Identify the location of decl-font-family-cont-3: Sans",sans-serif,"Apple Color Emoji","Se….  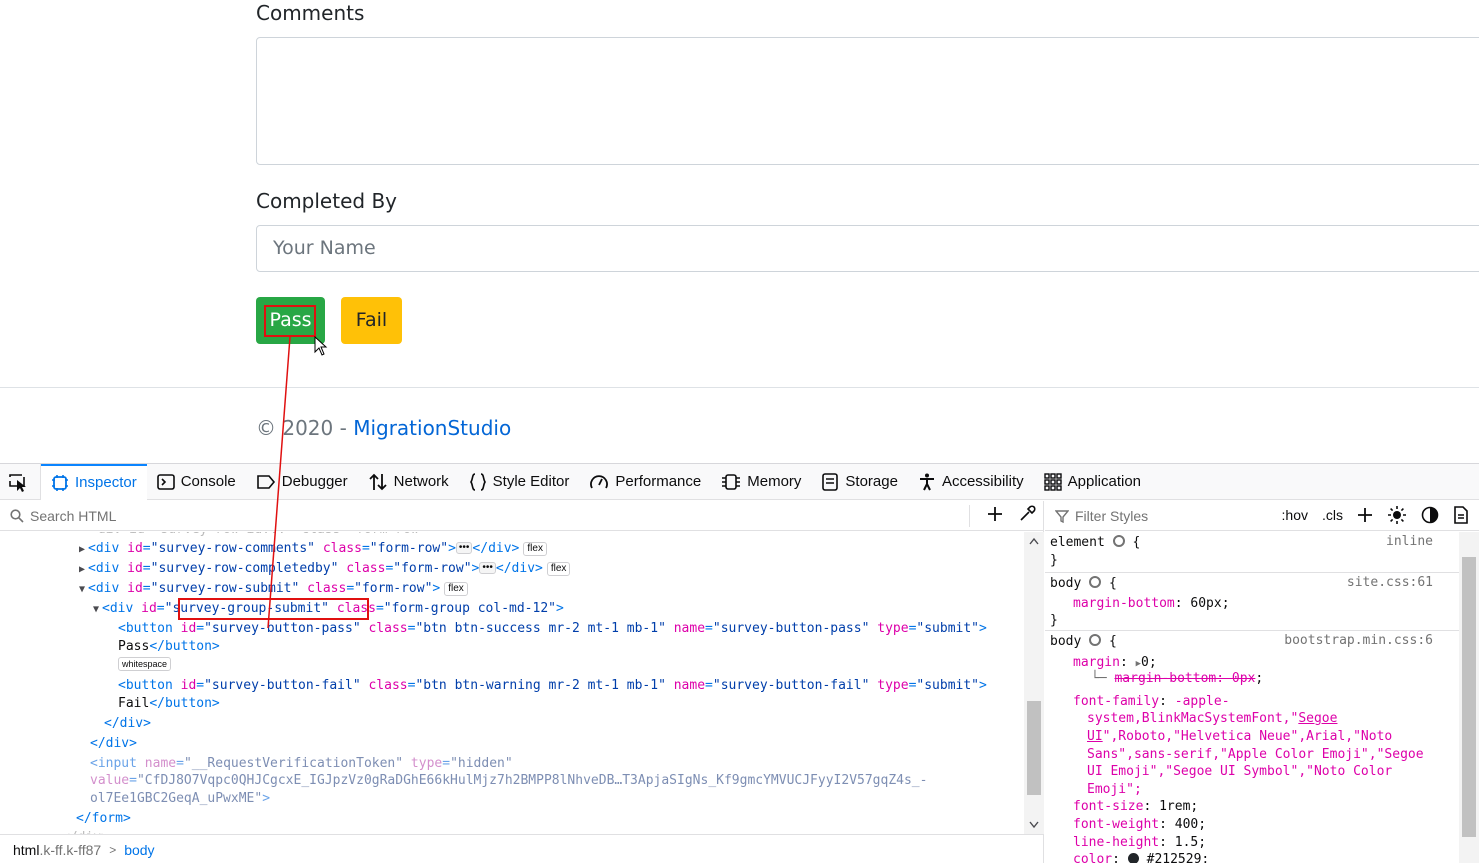
(1255, 754).